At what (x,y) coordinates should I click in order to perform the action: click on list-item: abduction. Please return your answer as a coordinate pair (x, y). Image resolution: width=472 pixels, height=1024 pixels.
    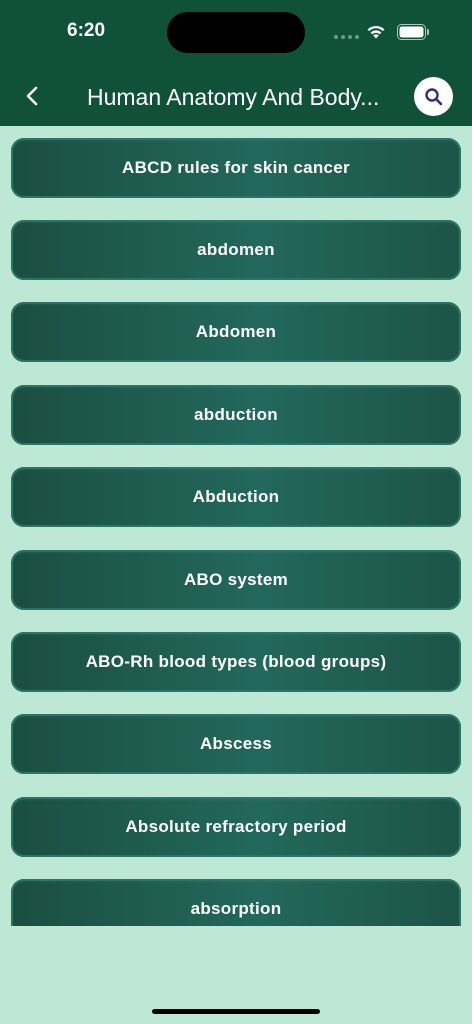
    Looking at the image, I should click on (236, 415).